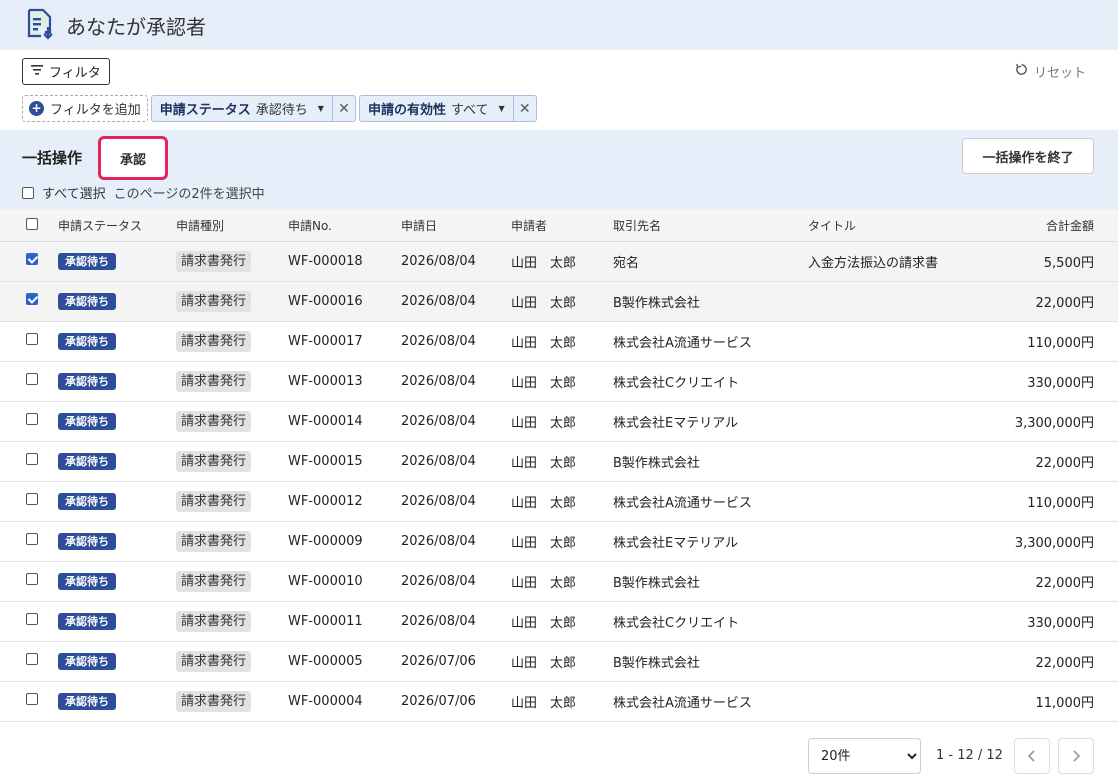 This screenshot has height=783, width=1118. I want to click on filter-chip-validity-dropdown: 申請の有効性 すべて ▼, so click(437, 108).